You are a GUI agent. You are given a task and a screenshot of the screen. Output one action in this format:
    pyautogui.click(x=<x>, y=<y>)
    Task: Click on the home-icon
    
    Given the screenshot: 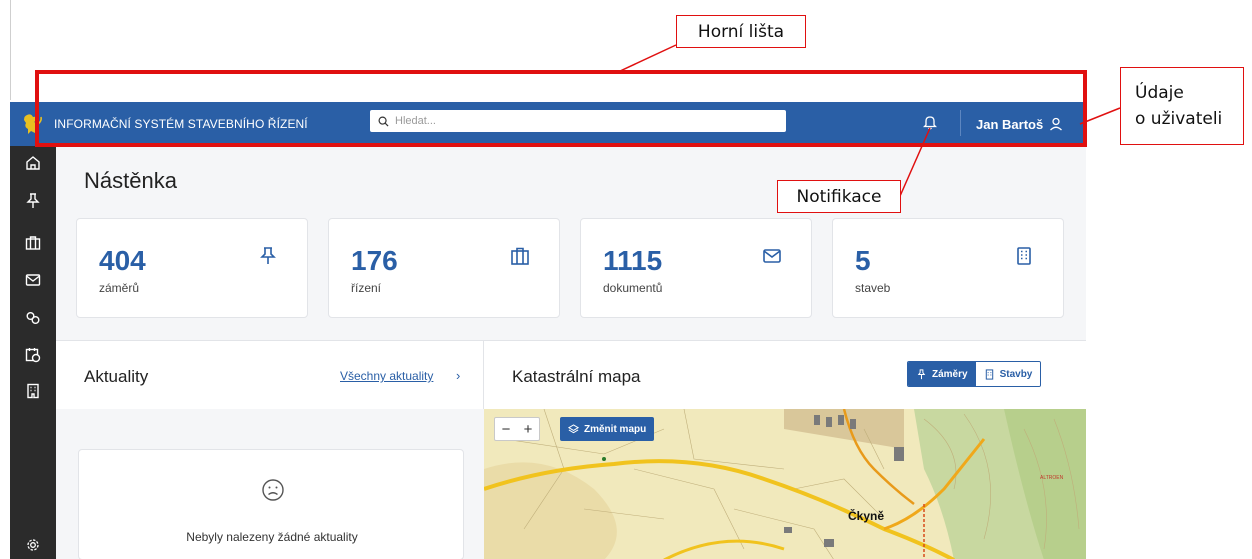 What is the action you would take?
    pyautogui.click(x=33, y=163)
    